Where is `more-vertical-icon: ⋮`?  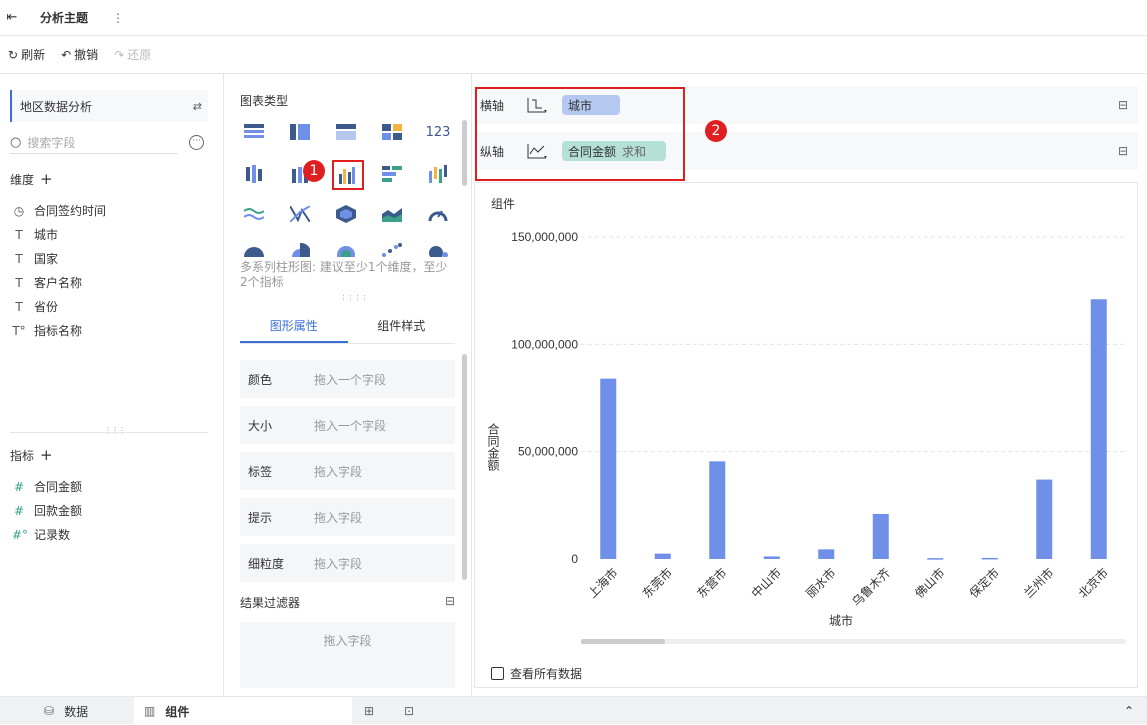 more-vertical-icon: ⋮ is located at coordinates (118, 18).